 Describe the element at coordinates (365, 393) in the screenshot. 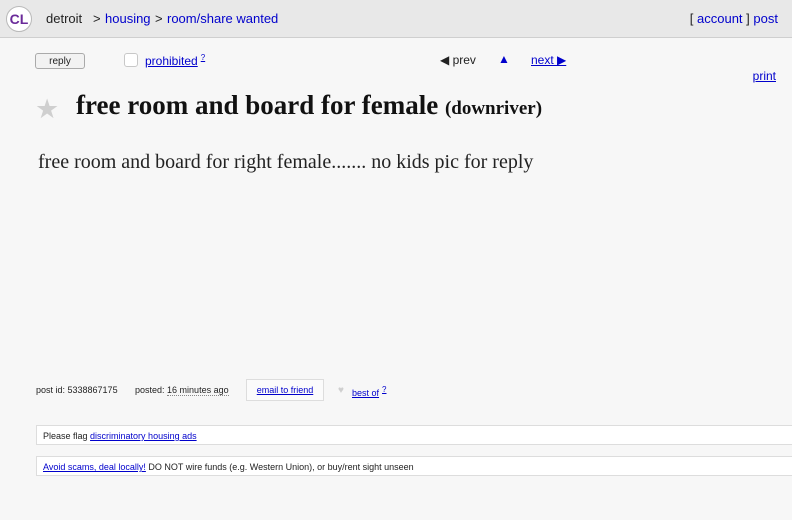

I see `best-of-link: best of` at that location.